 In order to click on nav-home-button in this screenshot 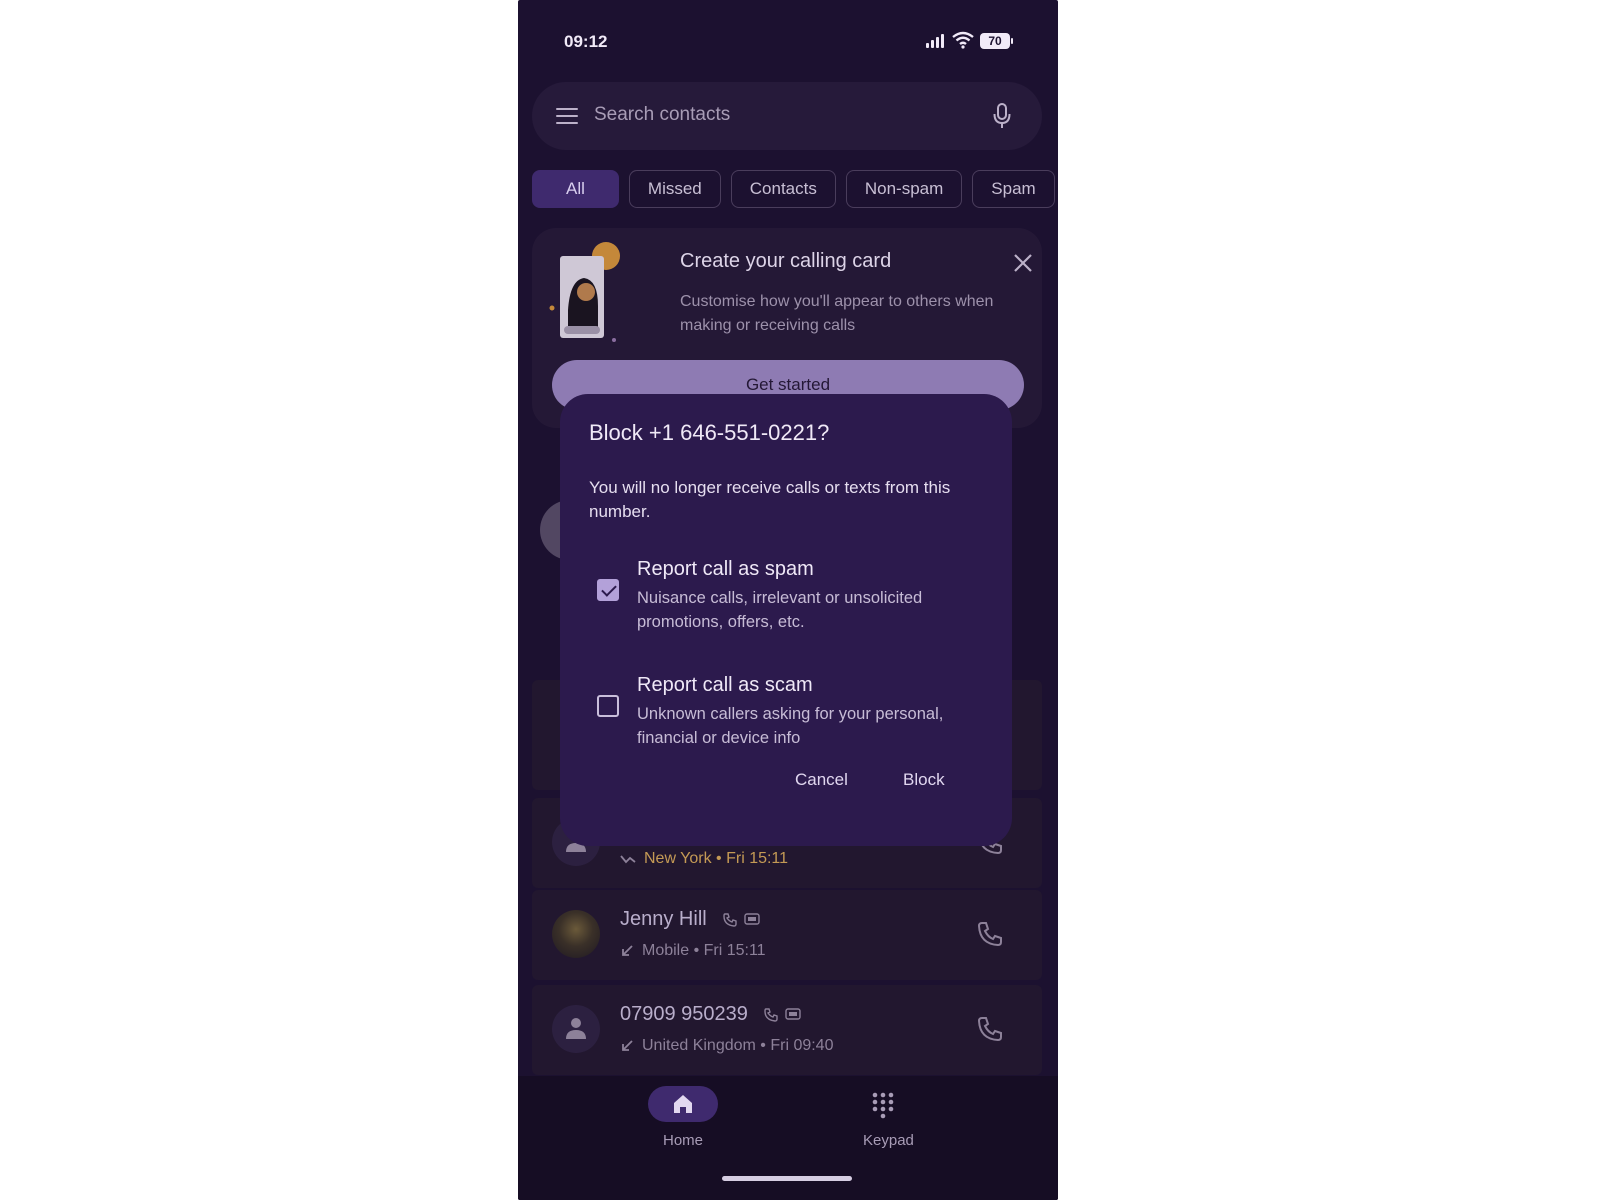, I will do `click(683, 1106)`.